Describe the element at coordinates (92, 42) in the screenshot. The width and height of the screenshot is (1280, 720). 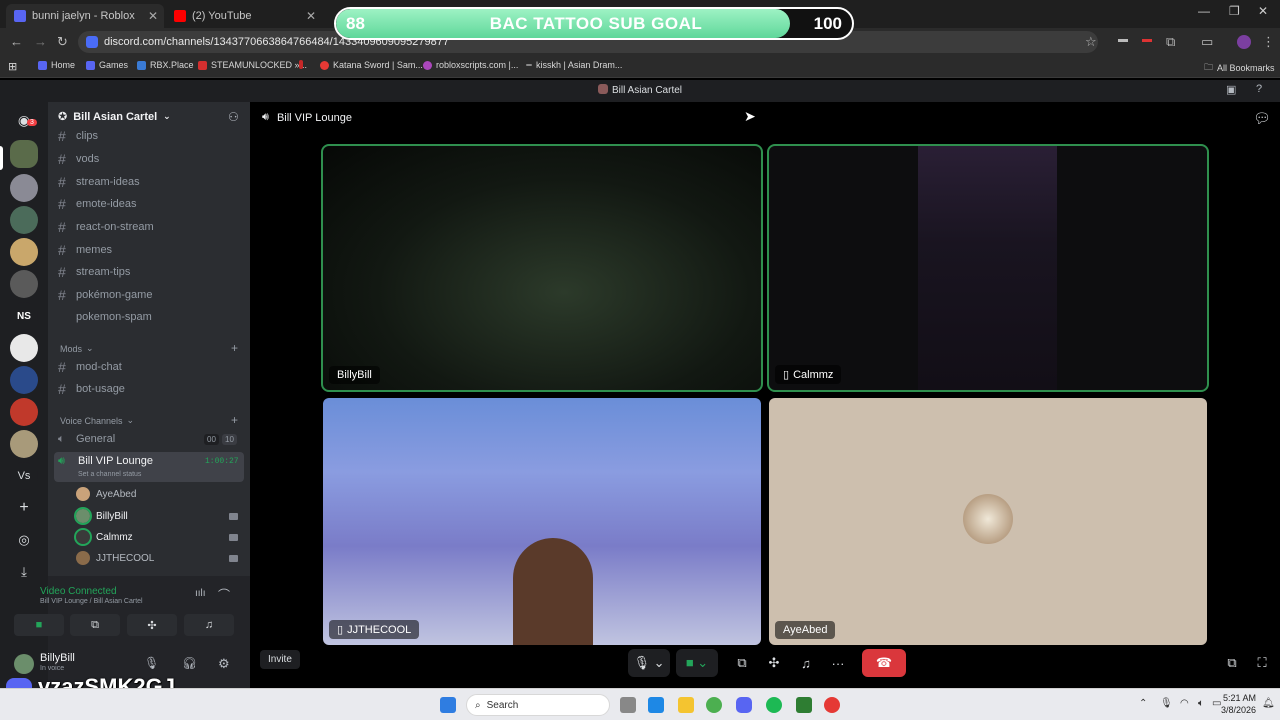
I see `site-info-icon` at that location.